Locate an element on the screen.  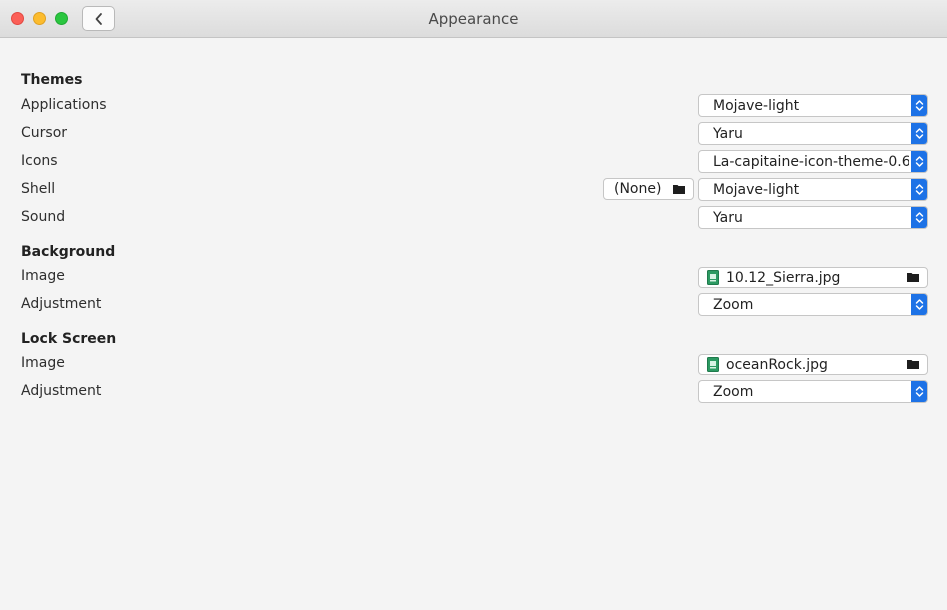
lock-screen-image-label: Image is located at coordinates (43, 363).